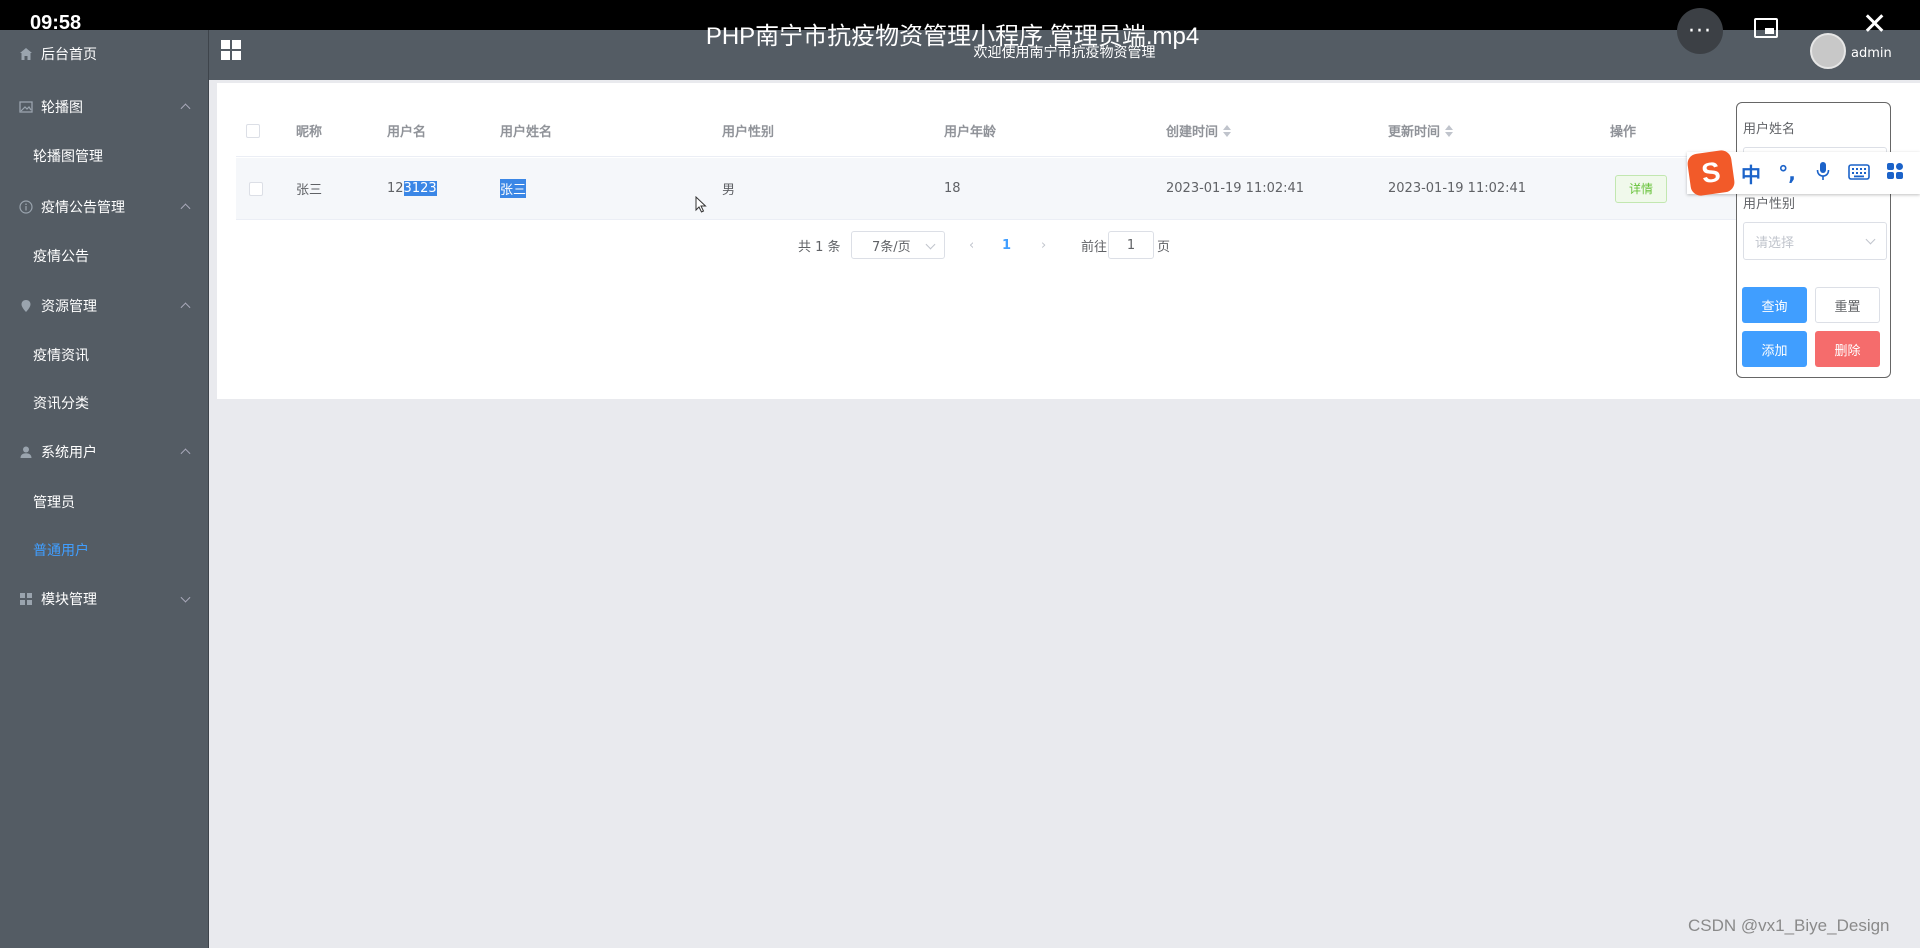  What do you see at coordinates (701, 204) in the screenshot?
I see `mouse-cursor-icon` at bounding box center [701, 204].